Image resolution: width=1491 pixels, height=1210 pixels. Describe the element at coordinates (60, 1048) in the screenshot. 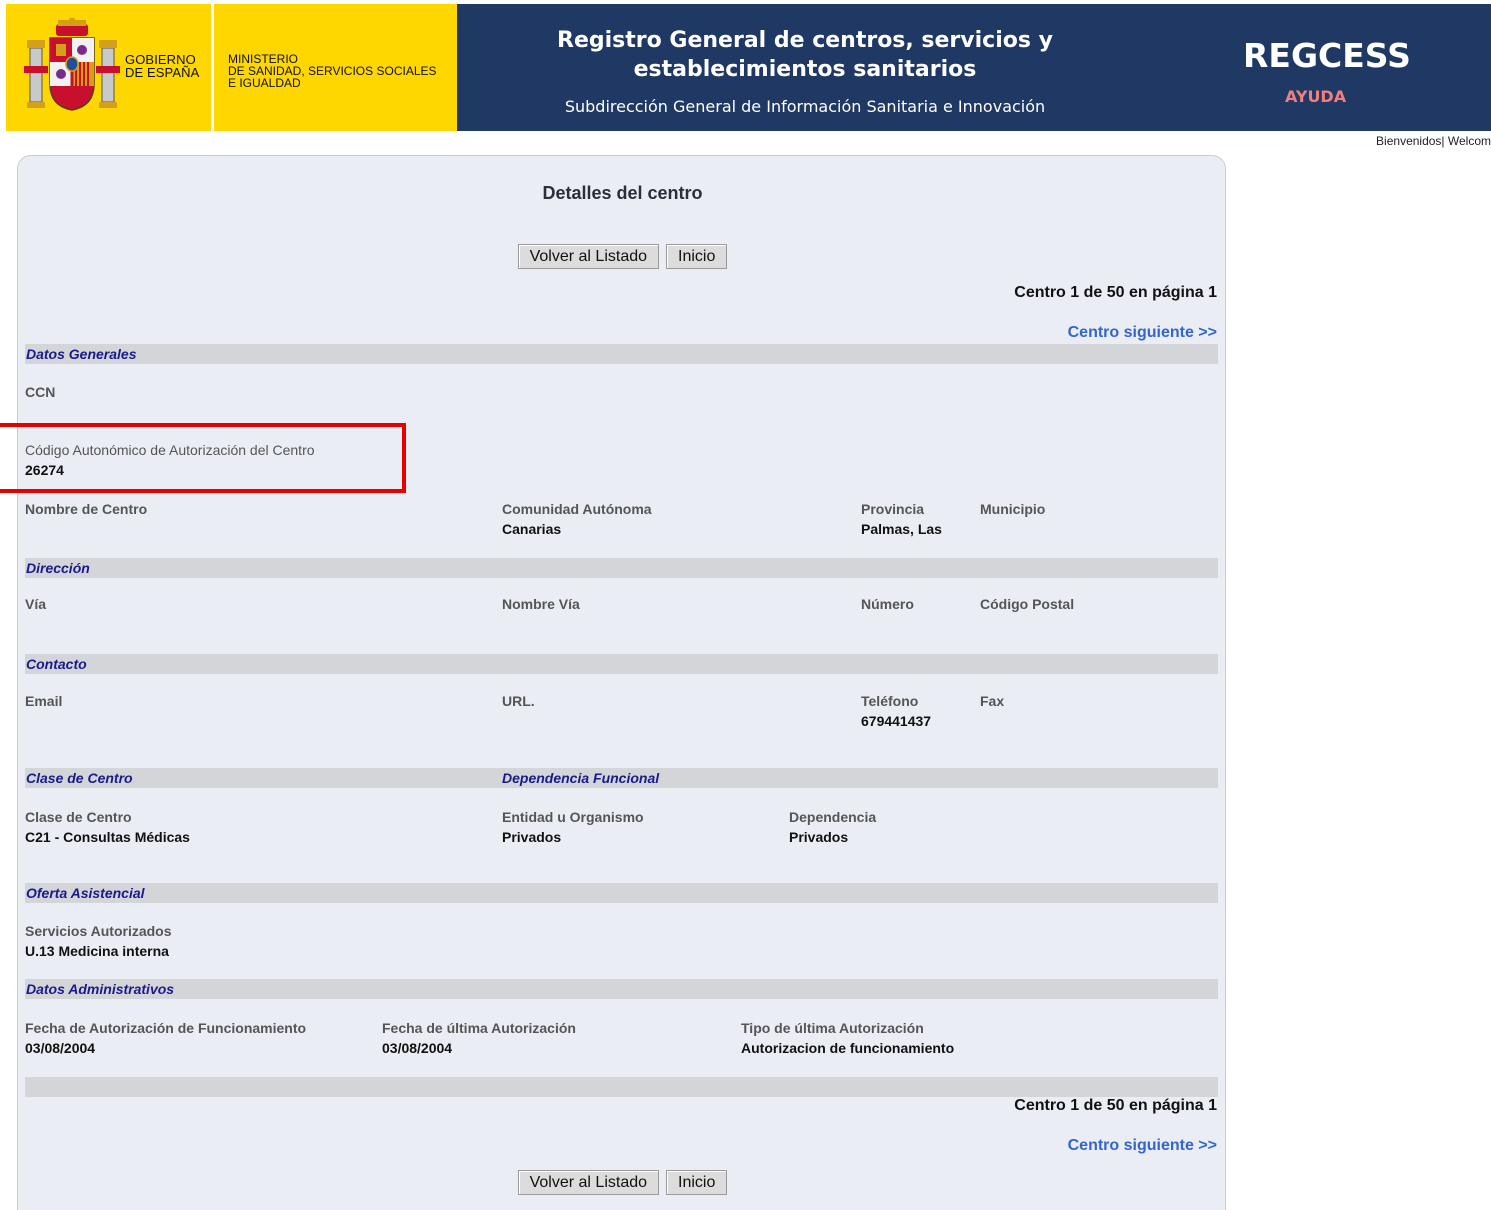

I see `op-auth-date-value: 03/08/2004` at that location.